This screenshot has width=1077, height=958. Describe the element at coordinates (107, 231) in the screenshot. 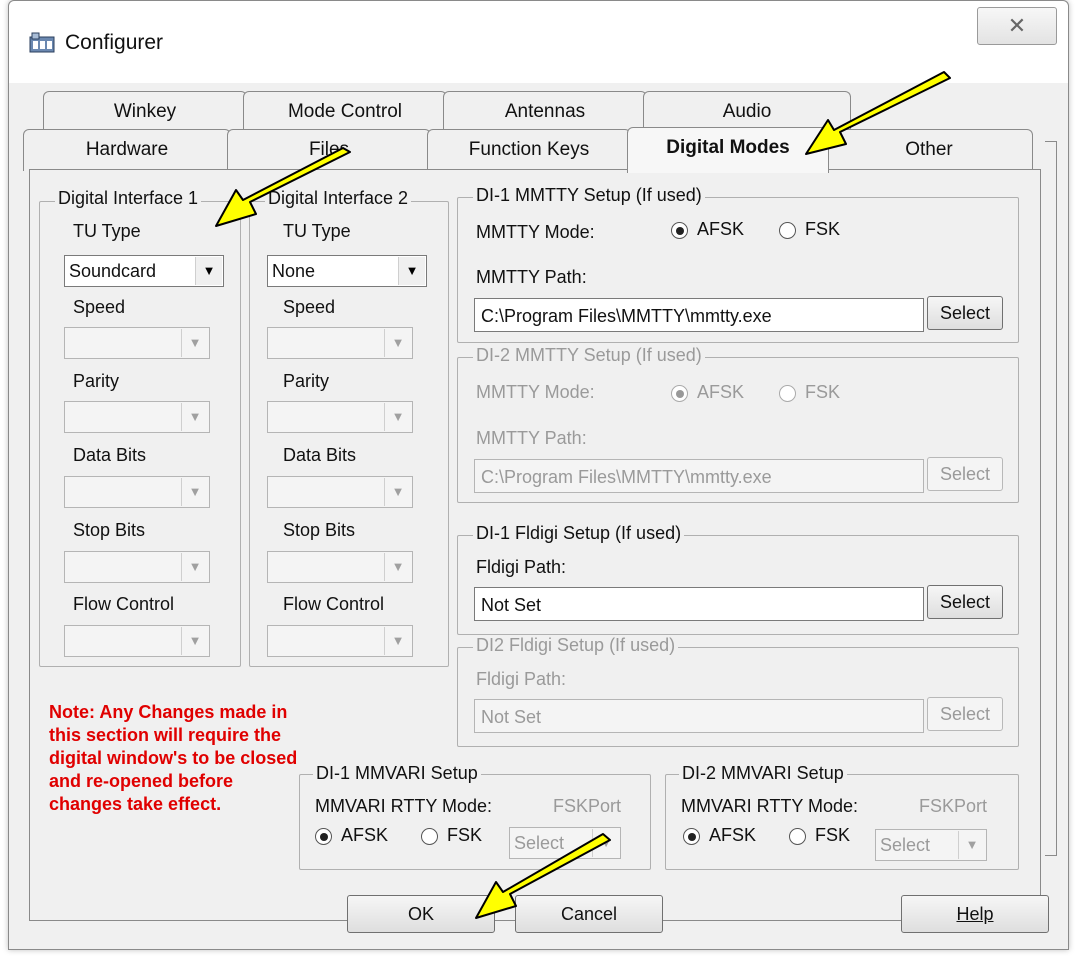

I see `di1-tu-type-label: TU Type` at that location.